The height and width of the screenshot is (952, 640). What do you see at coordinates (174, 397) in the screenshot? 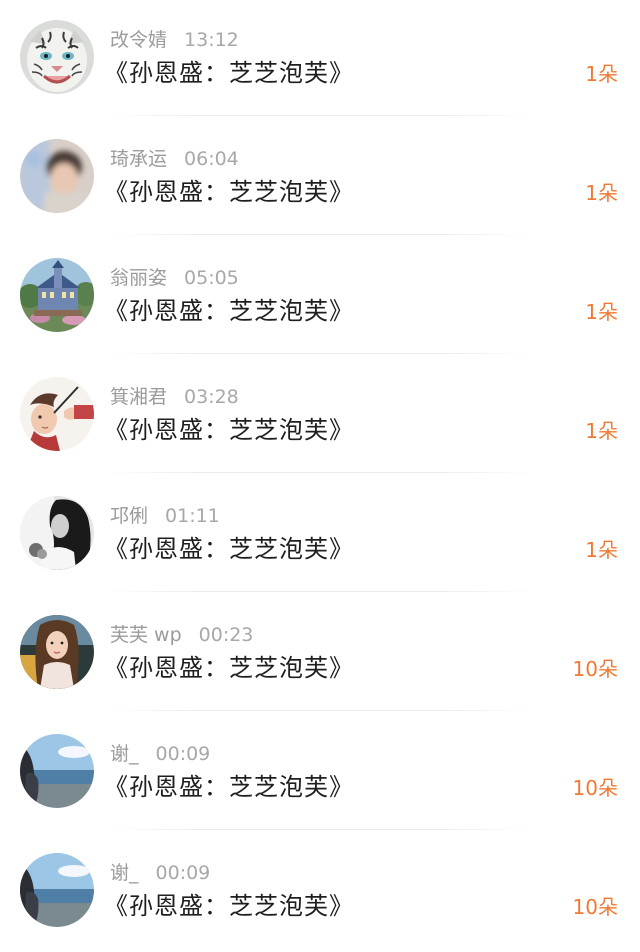
I see `sender-info: 箕湘君 03:28` at bounding box center [174, 397].